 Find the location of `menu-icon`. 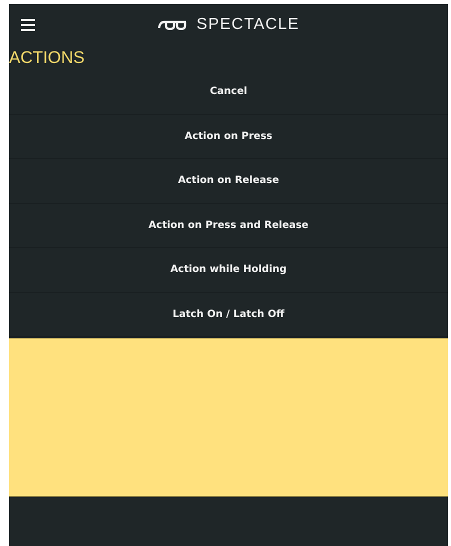

menu-icon is located at coordinates (28, 25).